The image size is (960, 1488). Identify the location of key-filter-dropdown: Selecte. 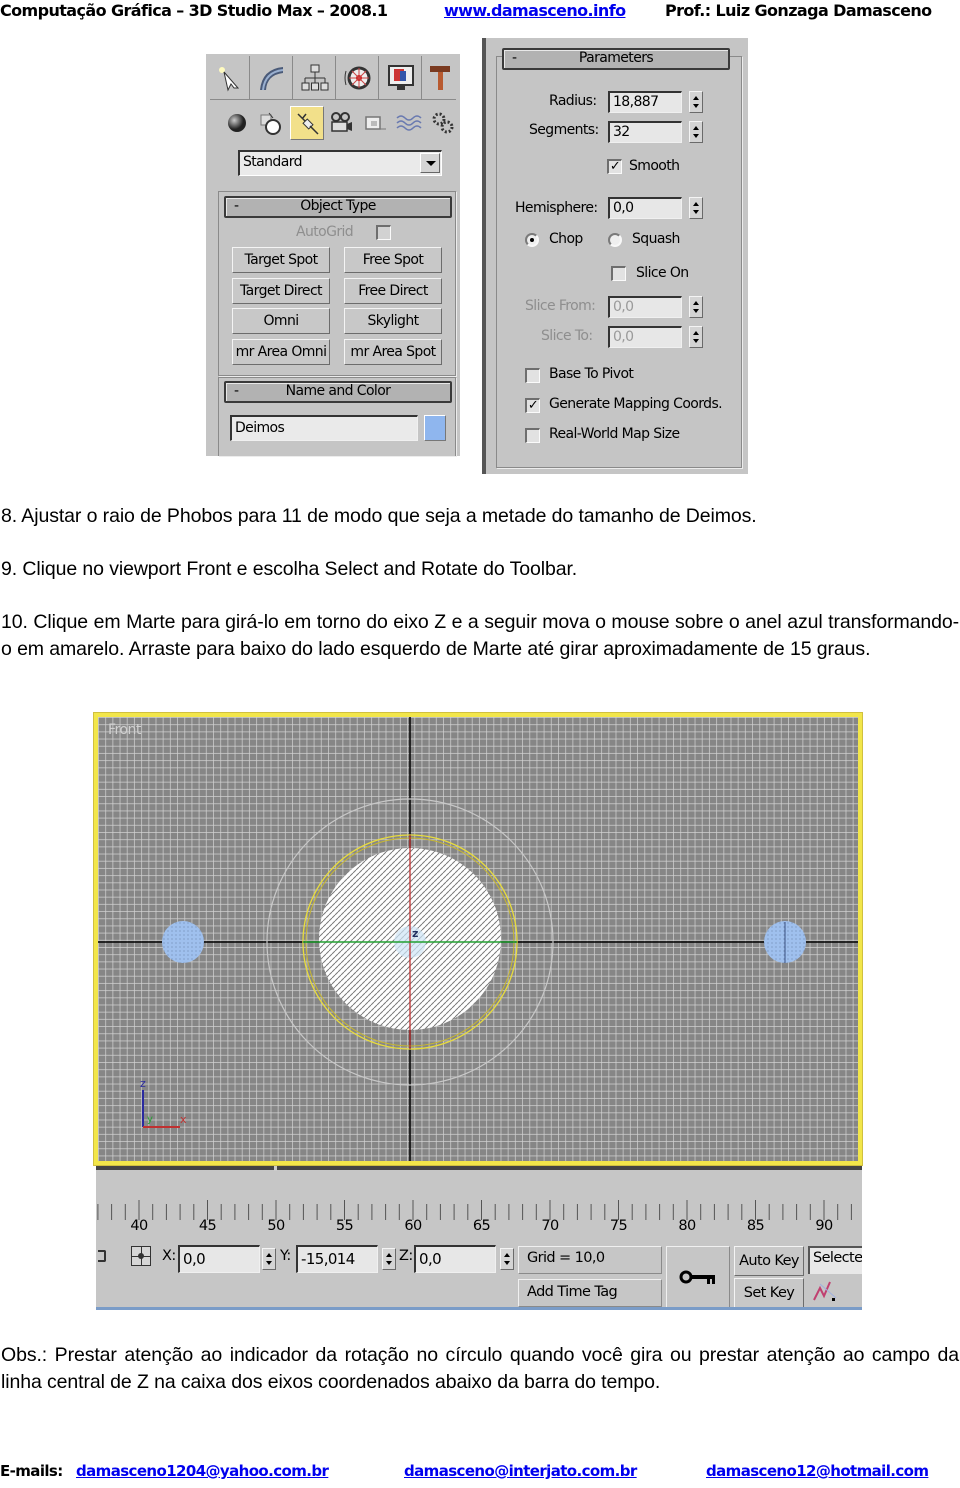
(835, 1260).